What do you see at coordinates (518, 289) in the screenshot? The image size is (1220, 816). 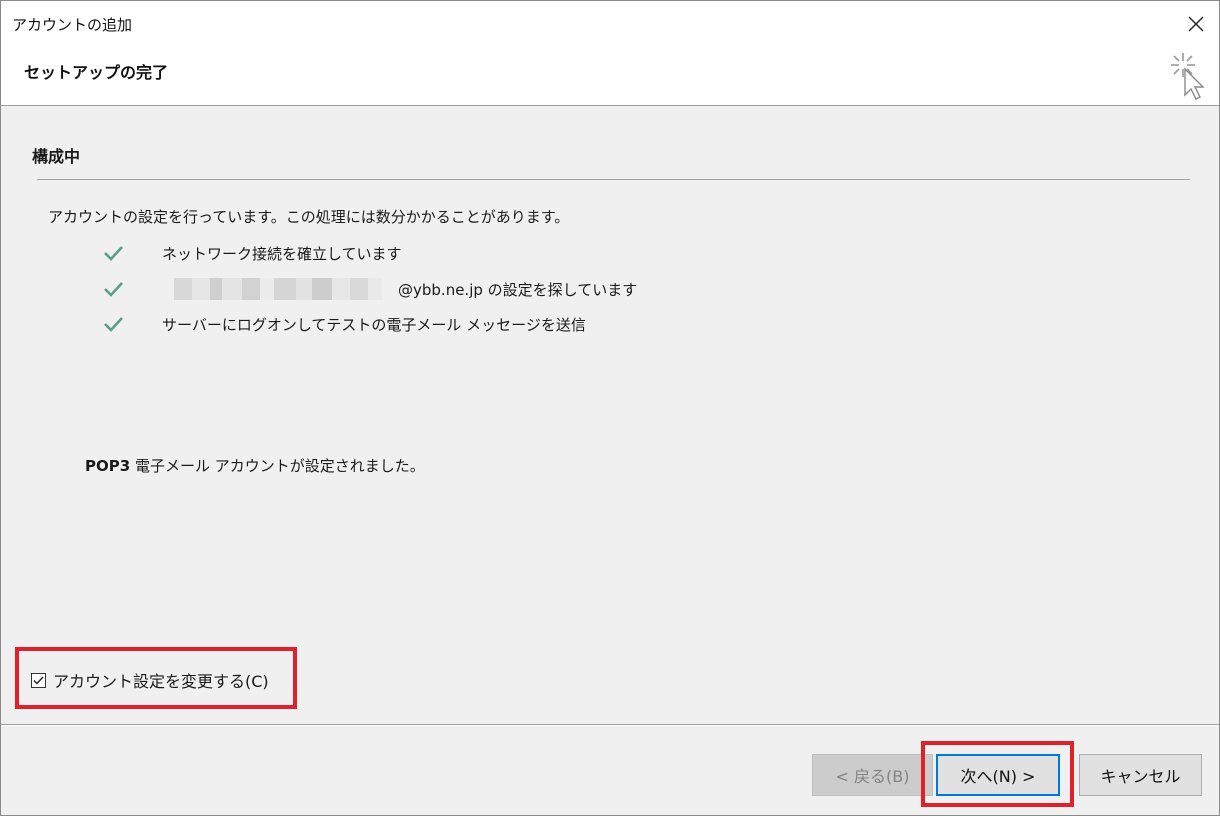 I see `step-text-suffix: @ybb.ne.jp の設定を探しています` at bounding box center [518, 289].